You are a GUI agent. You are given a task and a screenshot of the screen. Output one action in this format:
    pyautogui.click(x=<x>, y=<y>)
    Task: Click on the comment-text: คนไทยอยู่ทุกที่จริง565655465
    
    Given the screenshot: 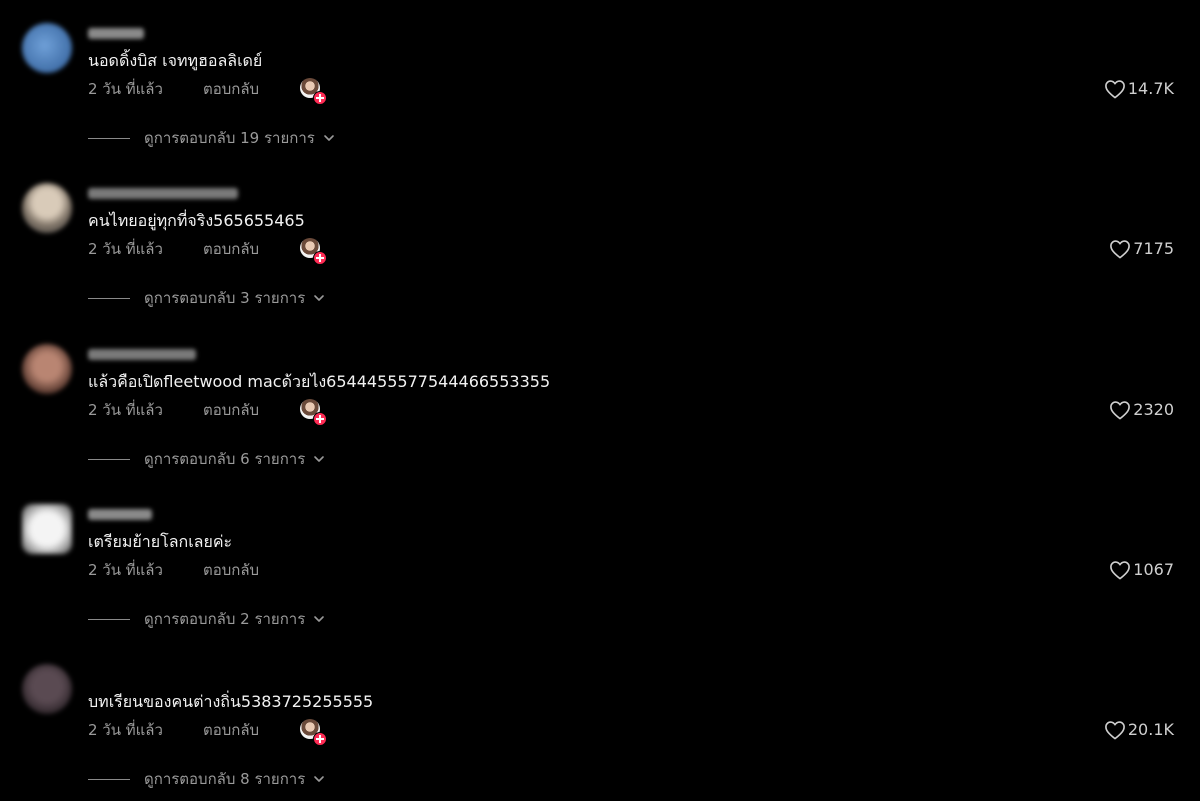 What is the action you would take?
    pyautogui.click(x=196, y=220)
    